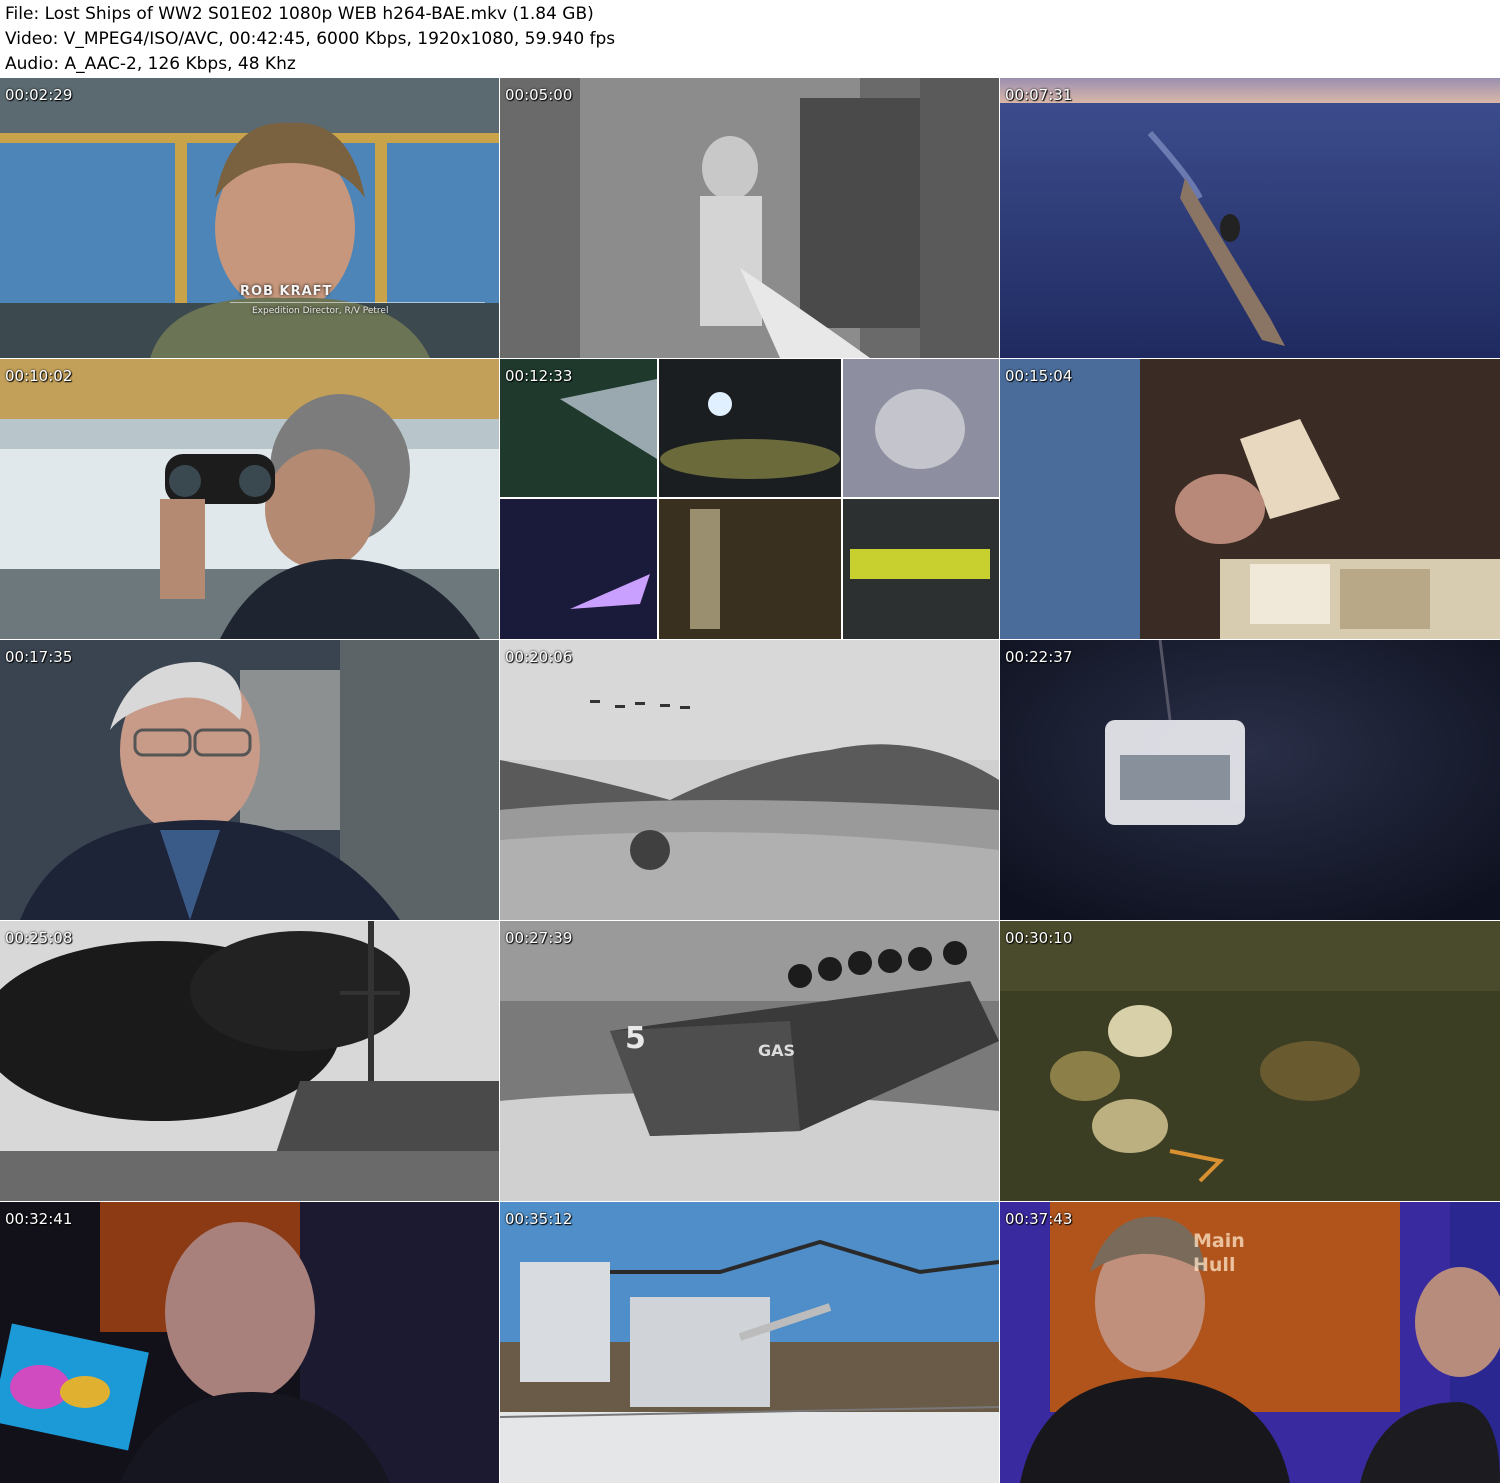  Describe the element at coordinates (539, 95) in the screenshot. I see `timestamp: 00:05:00` at that location.